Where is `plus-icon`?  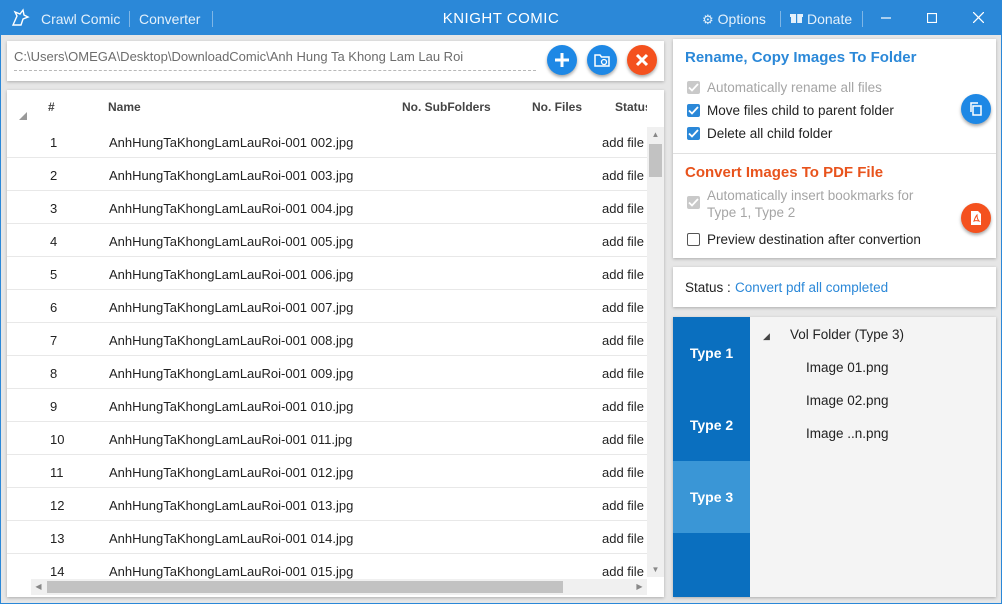 plus-icon is located at coordinates (562, 60).